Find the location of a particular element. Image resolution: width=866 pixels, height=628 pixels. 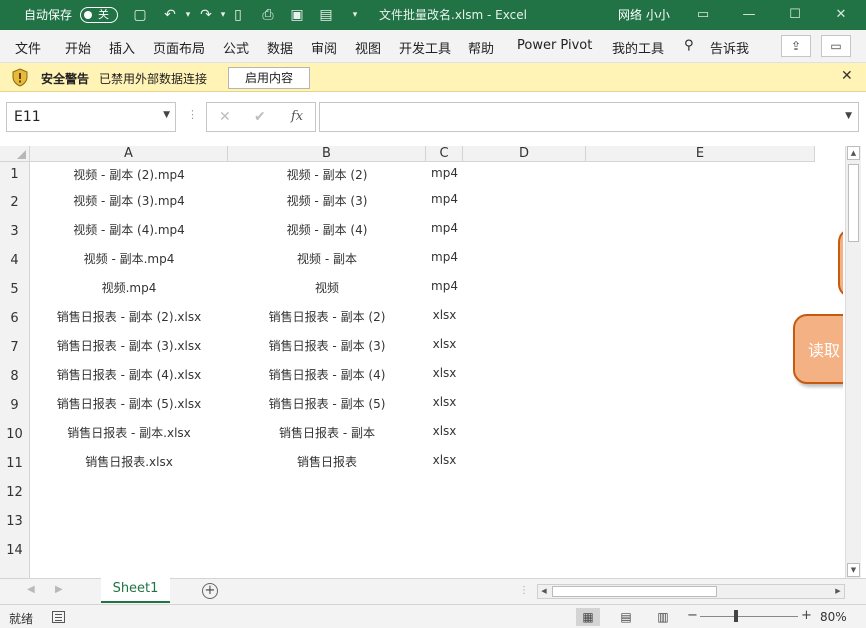

cell-a6: 销售日报表 - 副本 (2).xlsx is located at coordinates (129, 316).